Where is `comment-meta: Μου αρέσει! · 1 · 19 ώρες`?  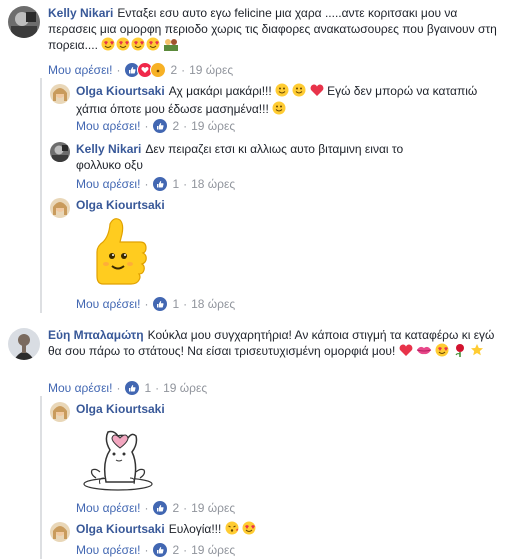
comment-meta: Μου αρέσει! · 1 · 19 ώρες is located at coordinates (128, 388).